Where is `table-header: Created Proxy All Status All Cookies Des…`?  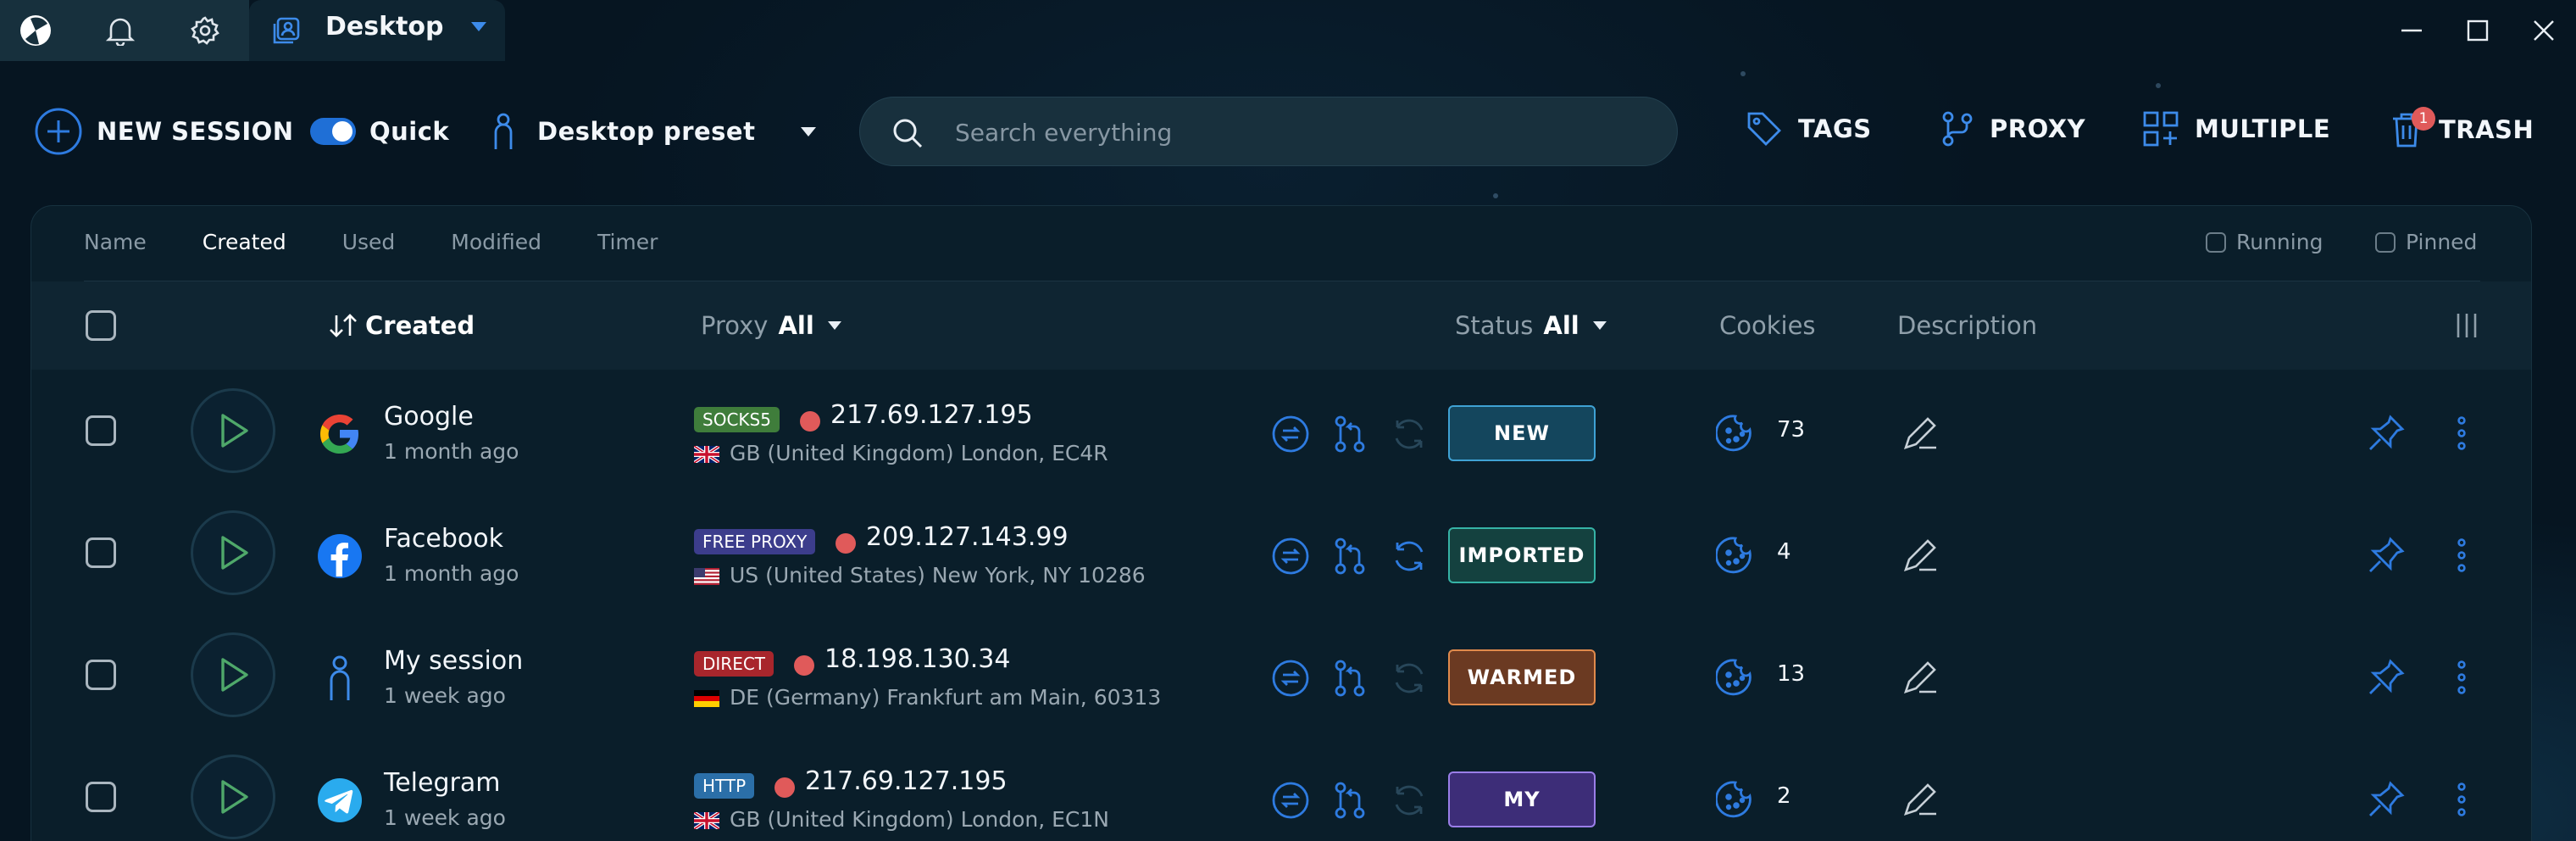 table-header: Created Proxy All Status All Cookies Des… is located at coordinates (1281, 325).